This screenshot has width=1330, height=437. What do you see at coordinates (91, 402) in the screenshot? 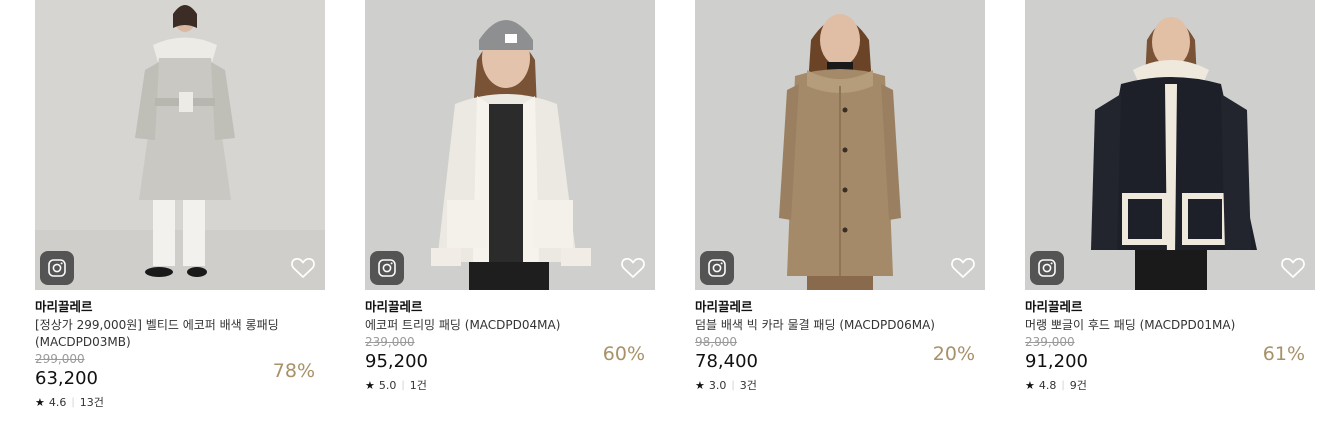
I see `review-count: 13건` at bounding box center [91, 402].